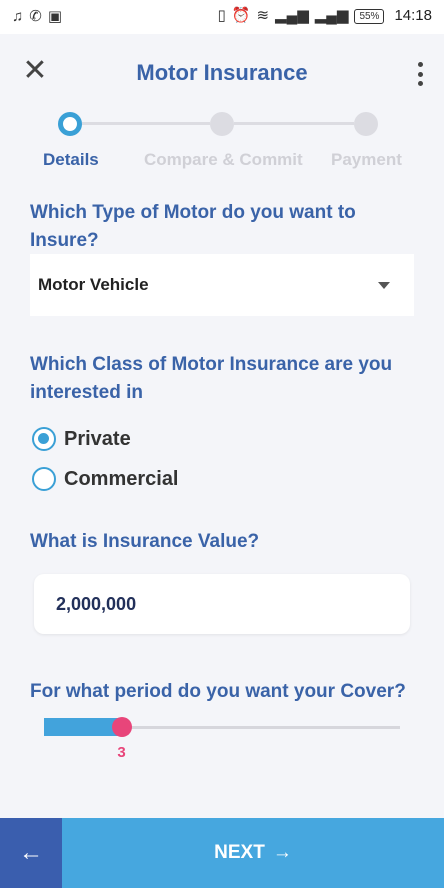 Image resolution: width=444 pixels, height=888 pixels. Describe the element at coordinates (222, 285) in the screenshot. I see `motor-type-select: Motor Vehicle` at that location.